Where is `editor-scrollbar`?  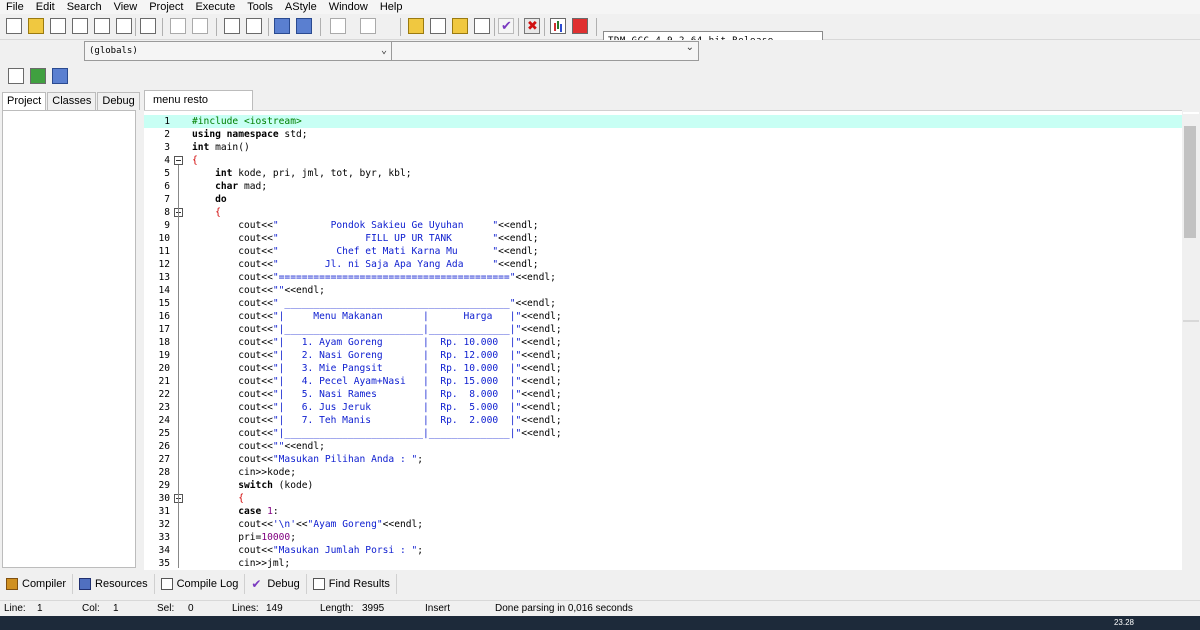
editor-scrollbar is located at coordinates (1191, 340).